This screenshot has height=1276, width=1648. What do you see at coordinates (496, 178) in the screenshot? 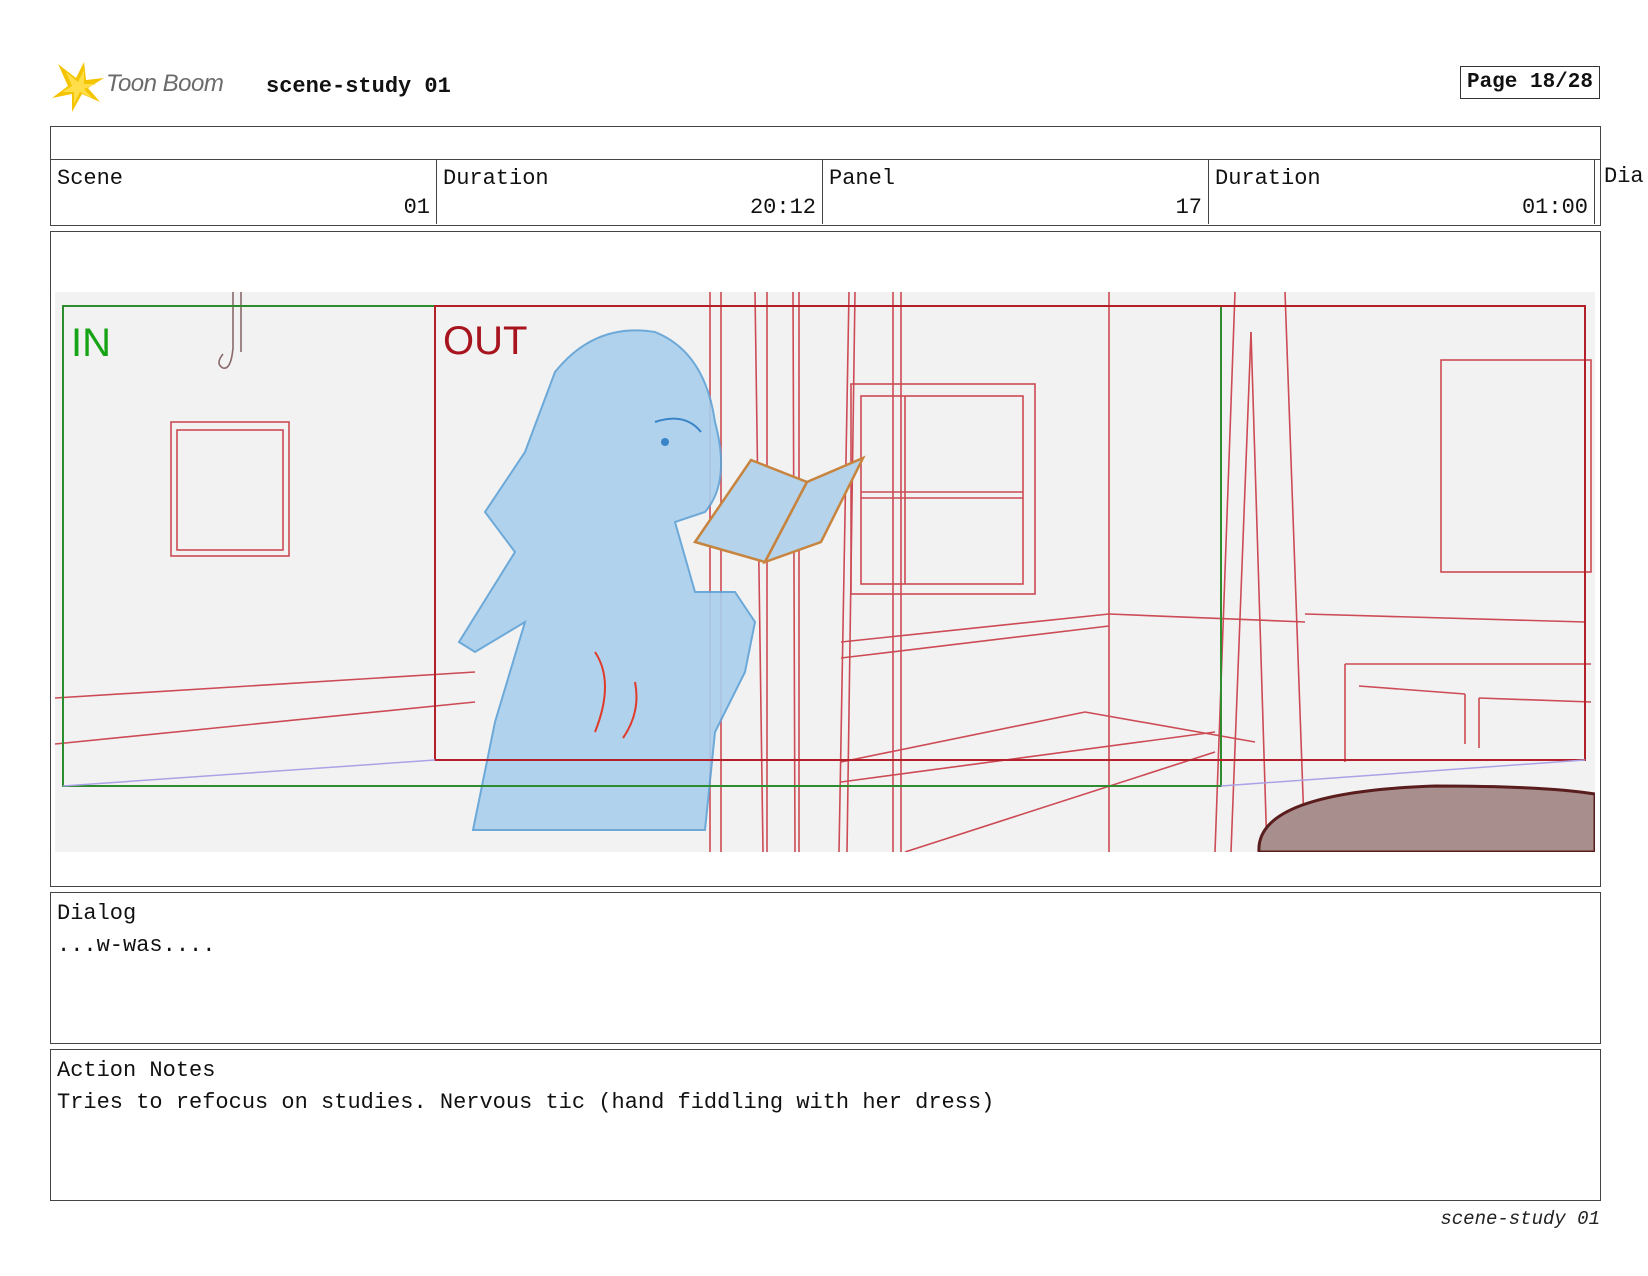
I see `scene-duration-label: Duration` at bounding box center [496, 178].